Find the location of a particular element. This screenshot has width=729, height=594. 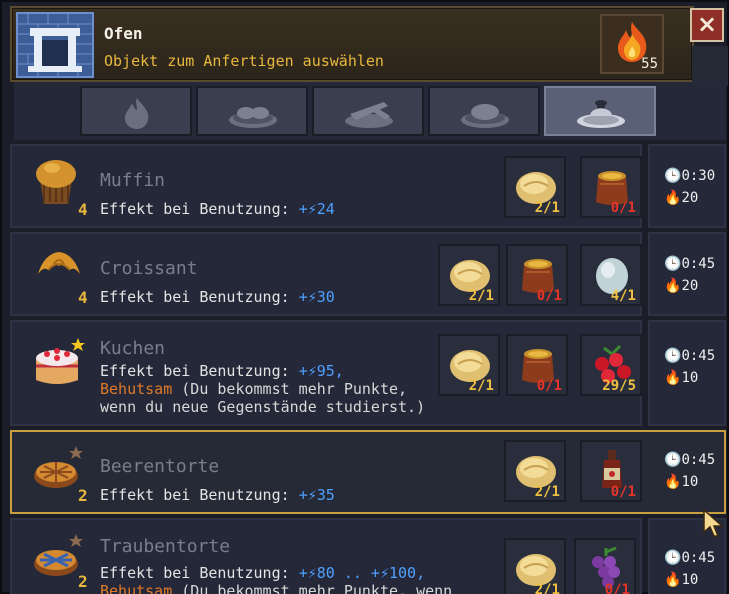

oven-icon is located at coordinates (55, 45).